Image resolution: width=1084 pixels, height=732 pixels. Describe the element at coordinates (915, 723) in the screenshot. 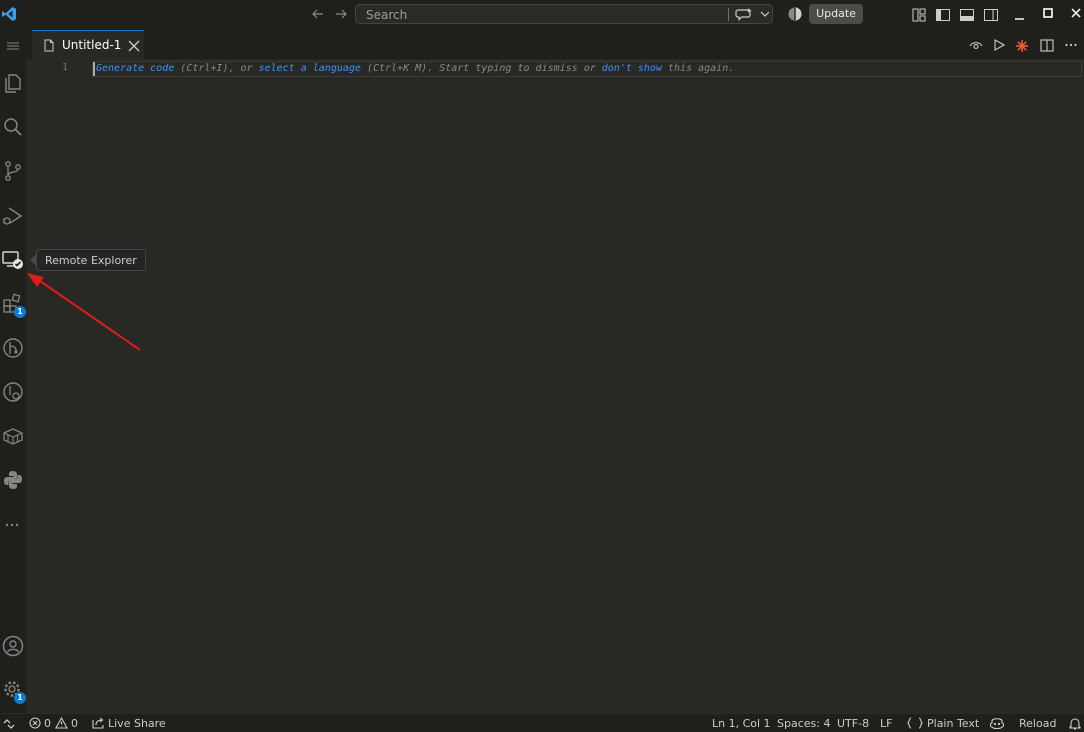

I see `braces-icon` at that location.